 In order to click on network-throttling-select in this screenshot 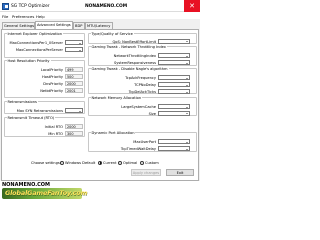, I will do `click(174, 55)`.